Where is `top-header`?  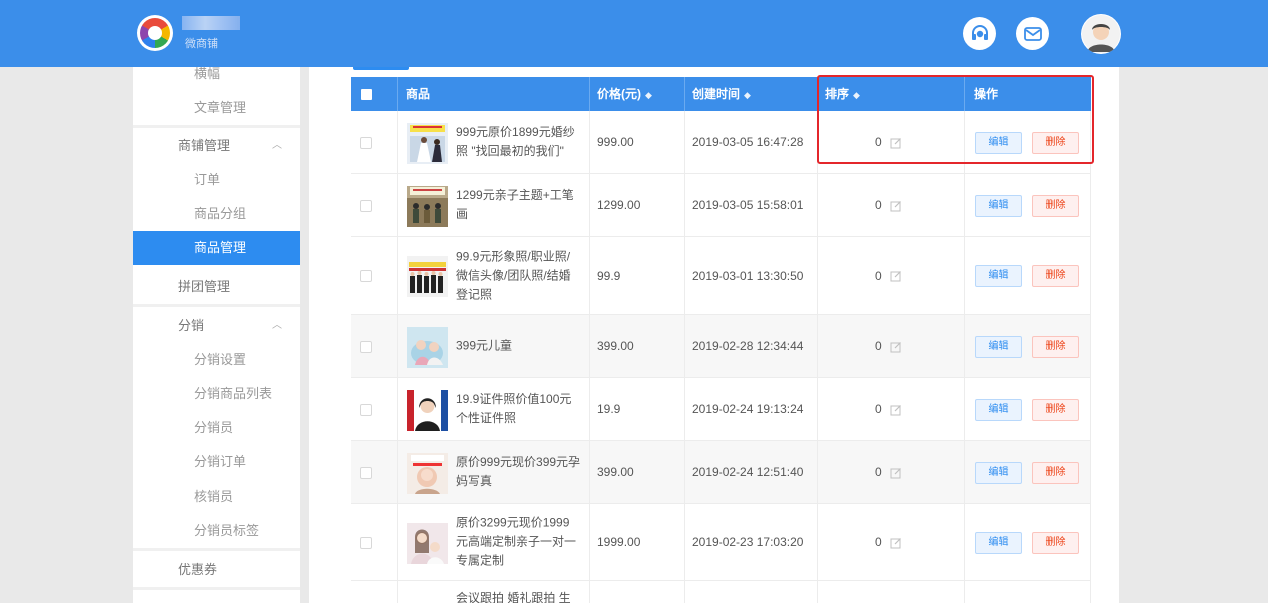 top-header is located at coordinates (634, 33).